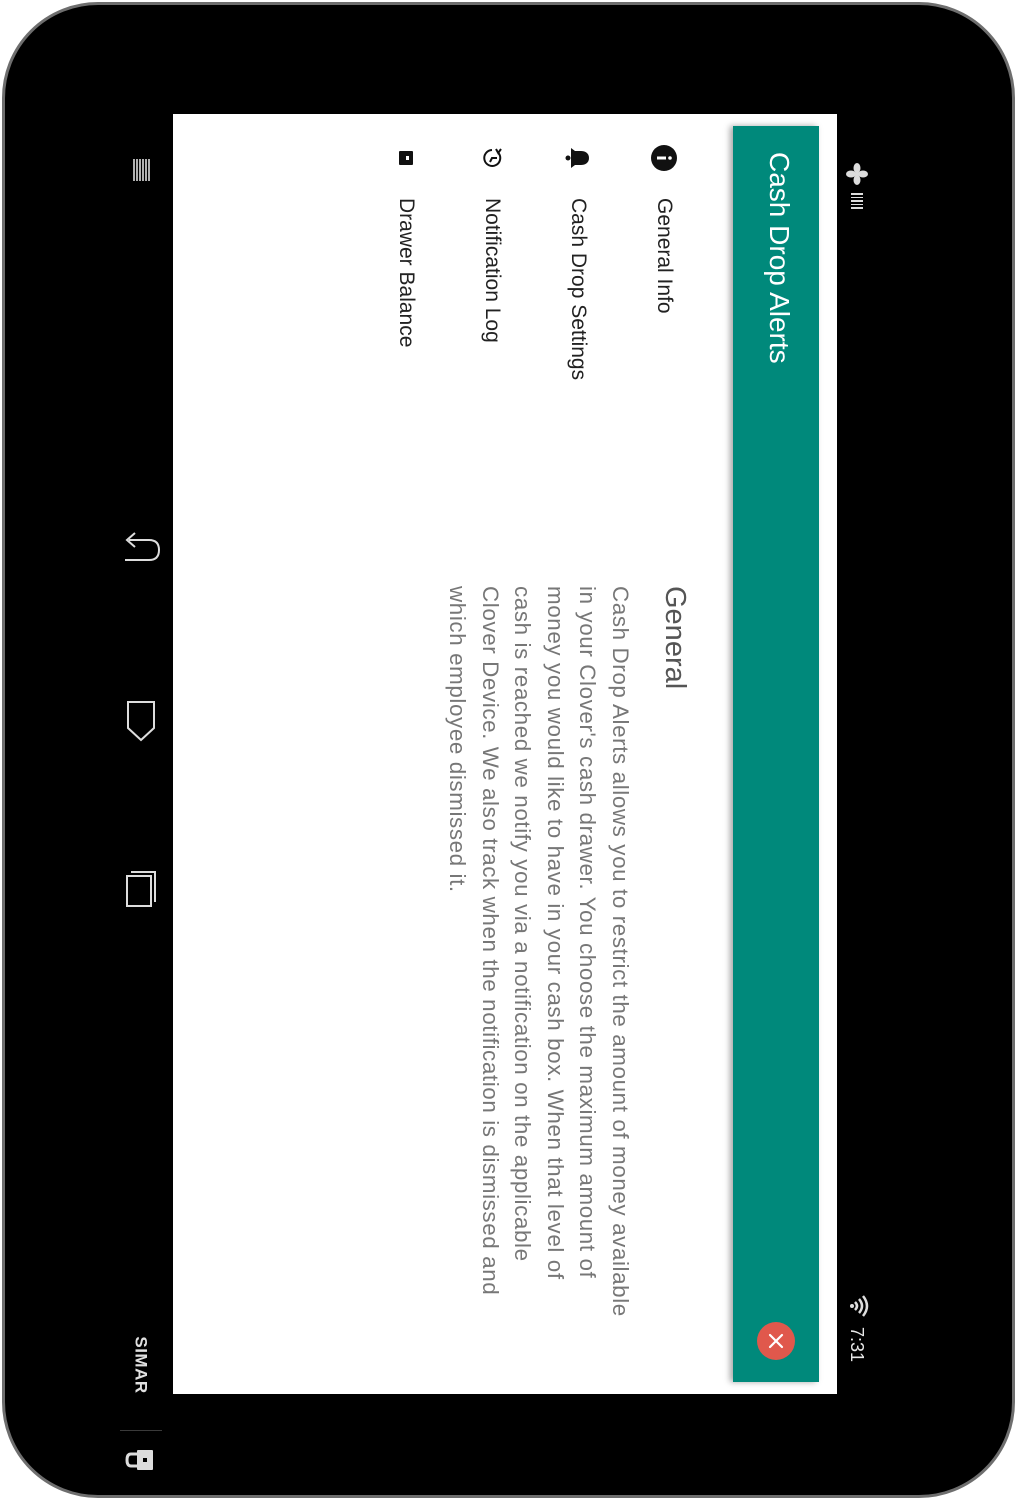 This screenshot has height=1504, width=1021. I want to click on nav-divider, so click(141, 1430).